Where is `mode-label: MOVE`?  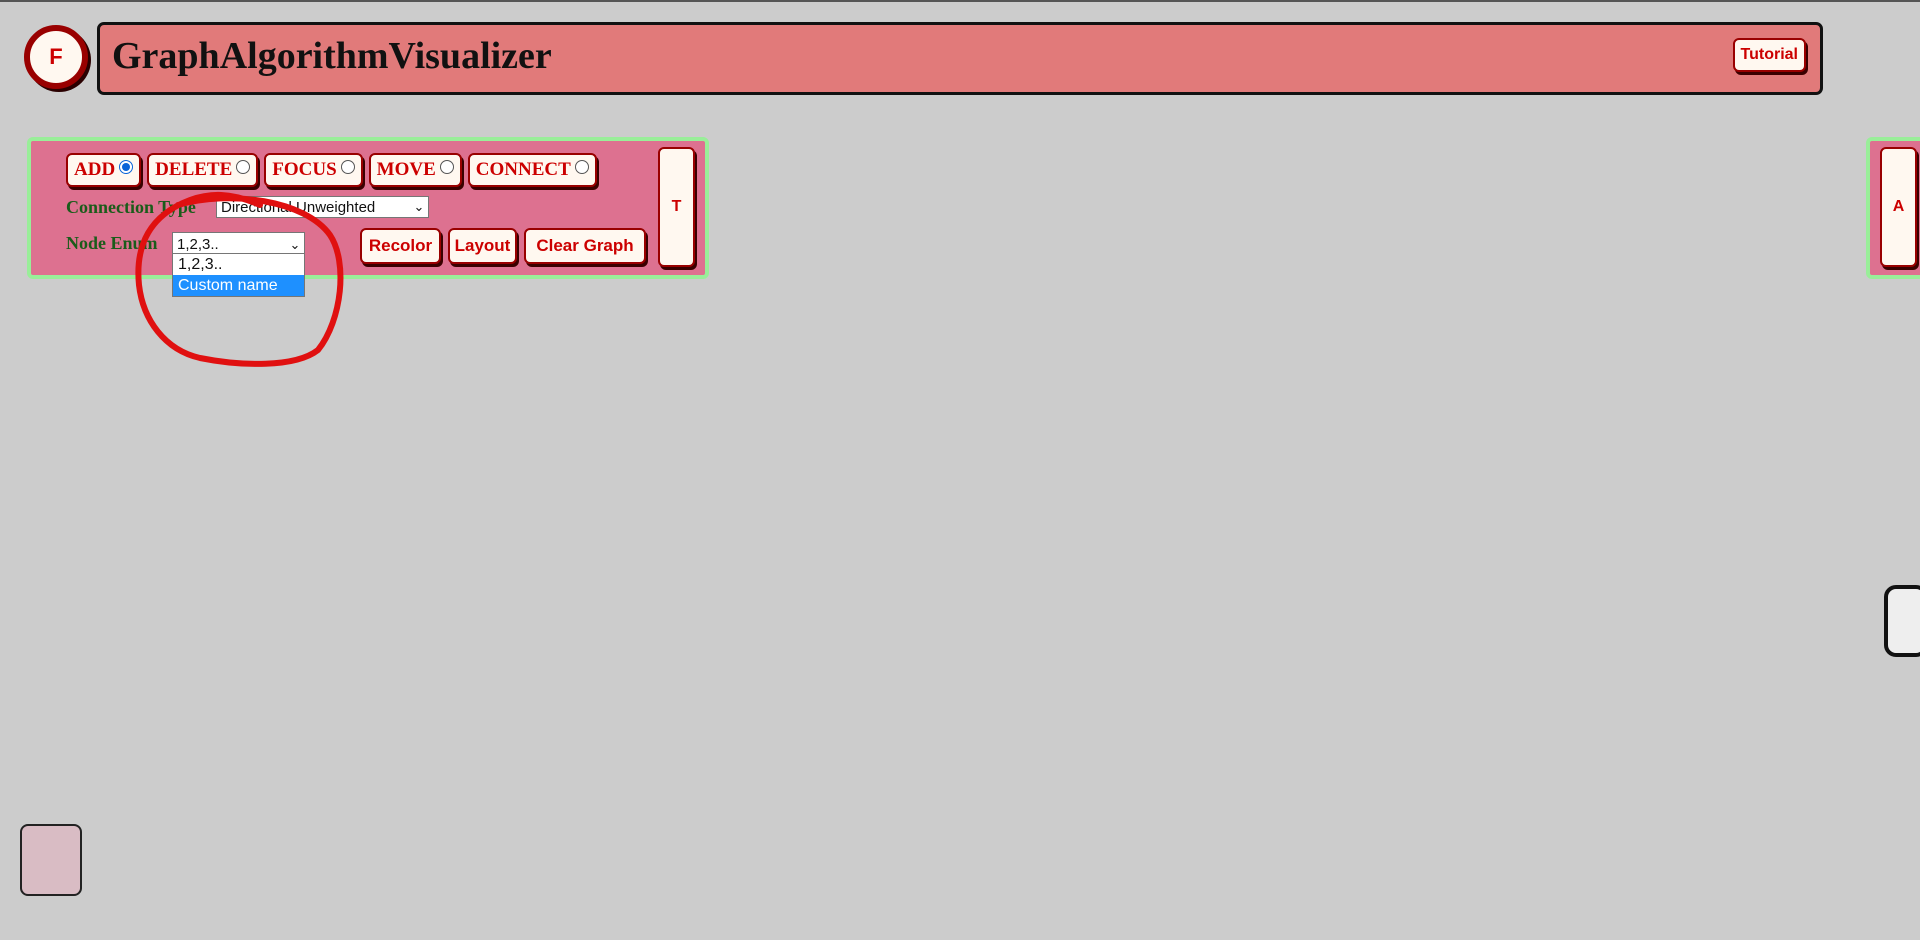 mode-label: MOVE is located at coordinates (406, 169).